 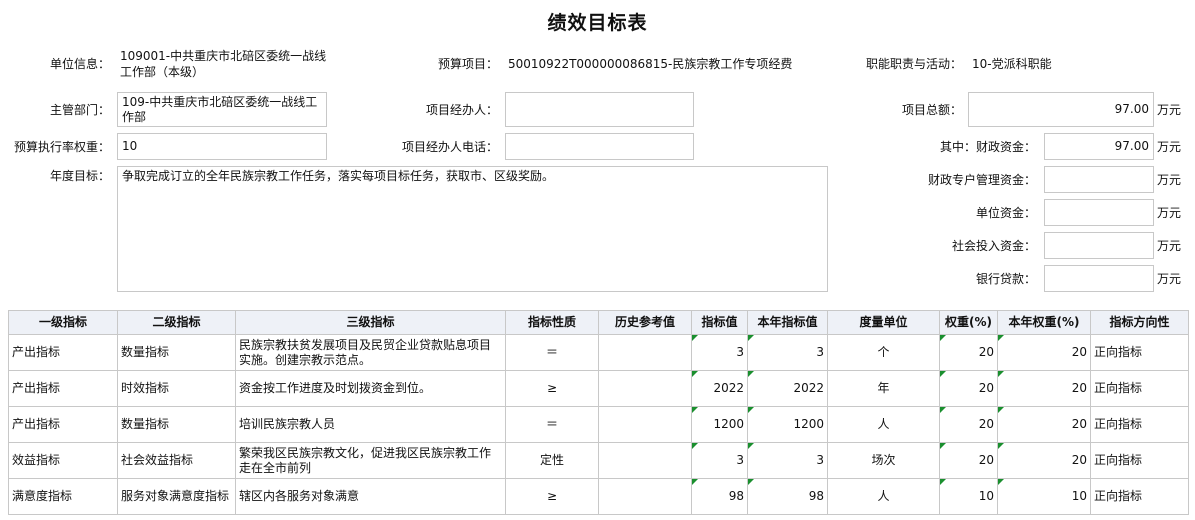 What do you see at coordinates (993, 246) in the screenshot?
I see `social-fund-label: 社会投入资金：` at bounding box center [993, 246].